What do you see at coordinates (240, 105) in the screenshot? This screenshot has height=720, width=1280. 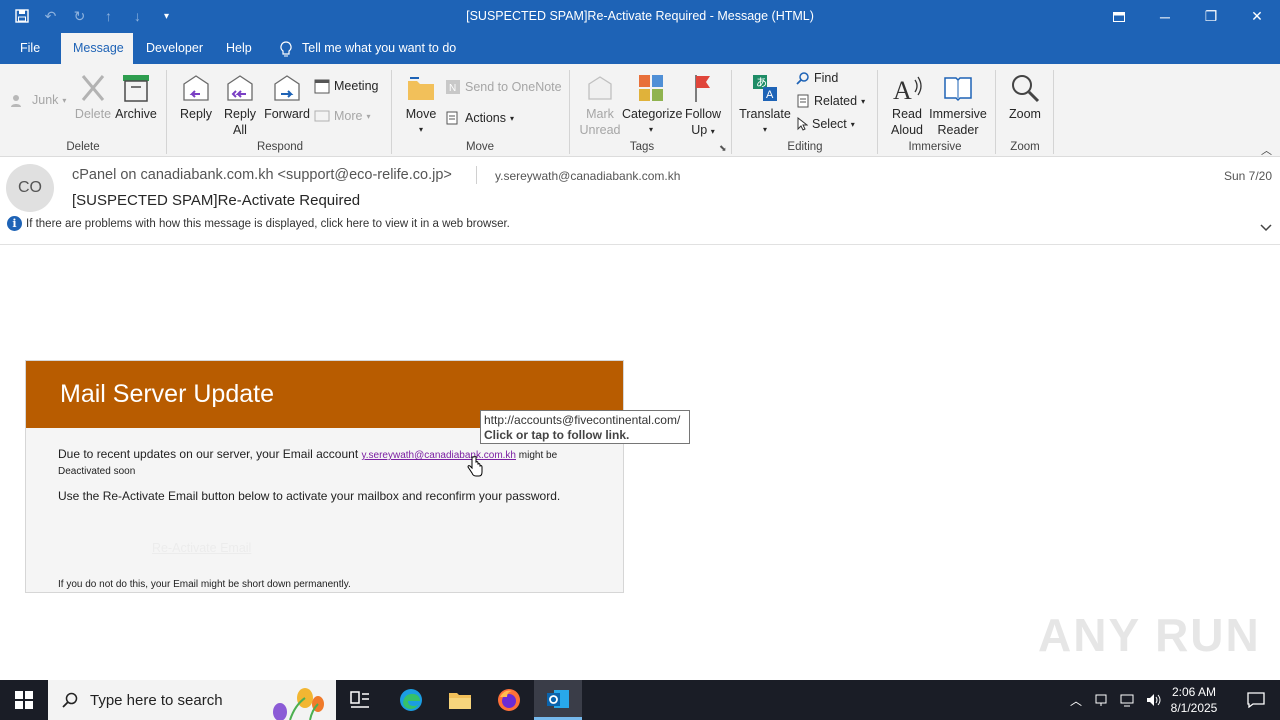 I see `reply-all-button: Reply All` at bounding box center [240, 105].